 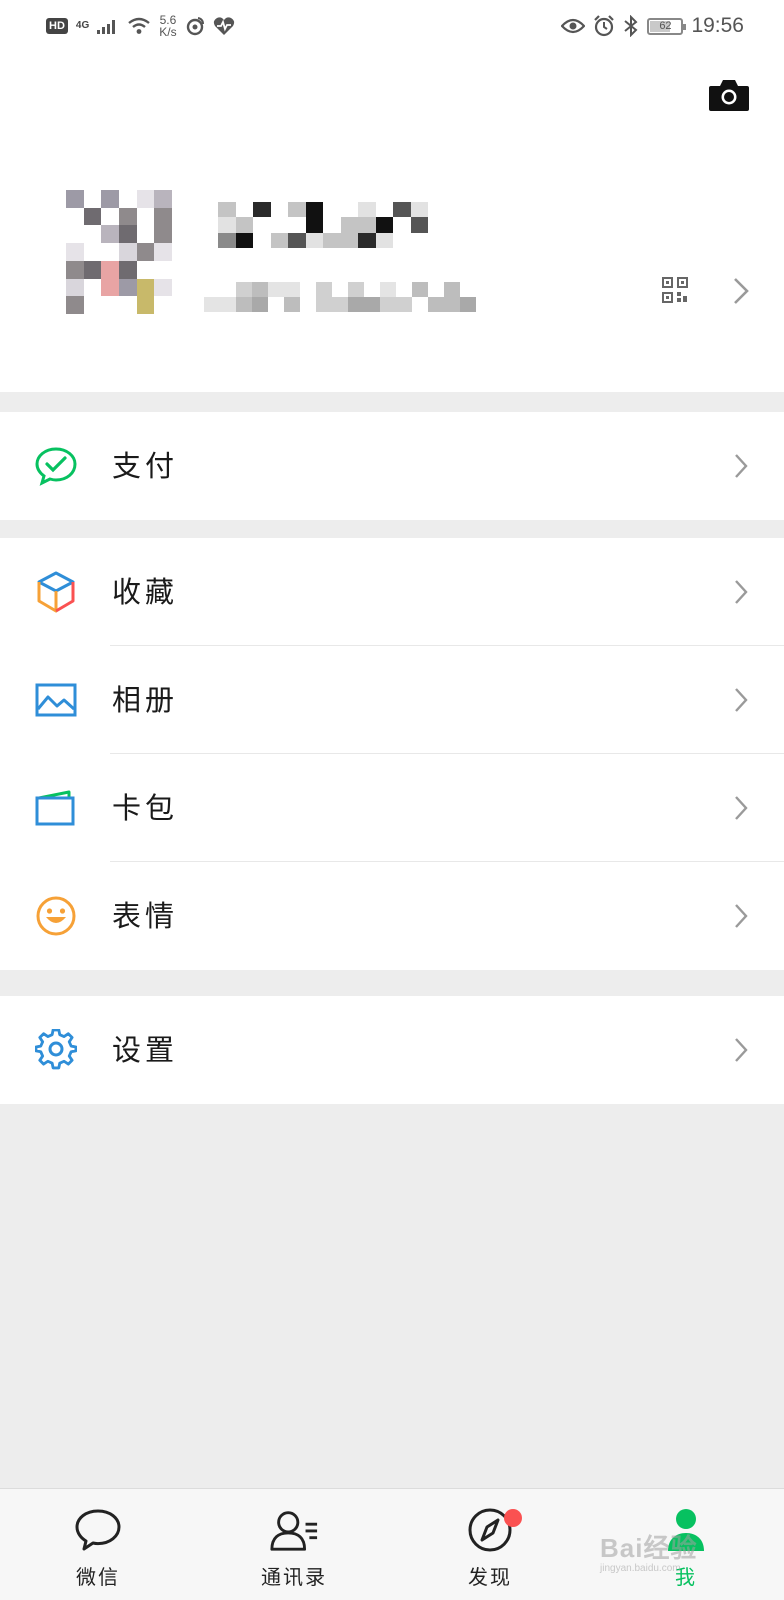 I want to click on watermark-brand: Bai经验, so click(x=649, y=1548).